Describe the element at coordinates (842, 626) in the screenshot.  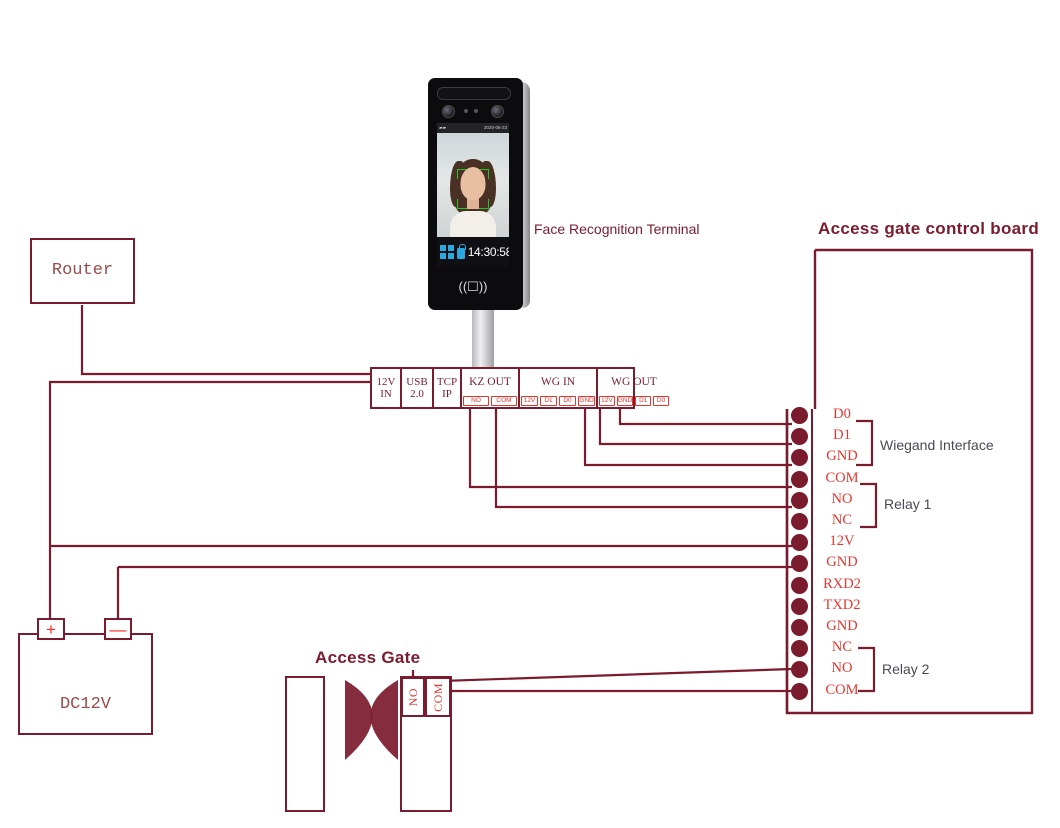
I see `board-pad-label-gnd-10: GND` at that location.